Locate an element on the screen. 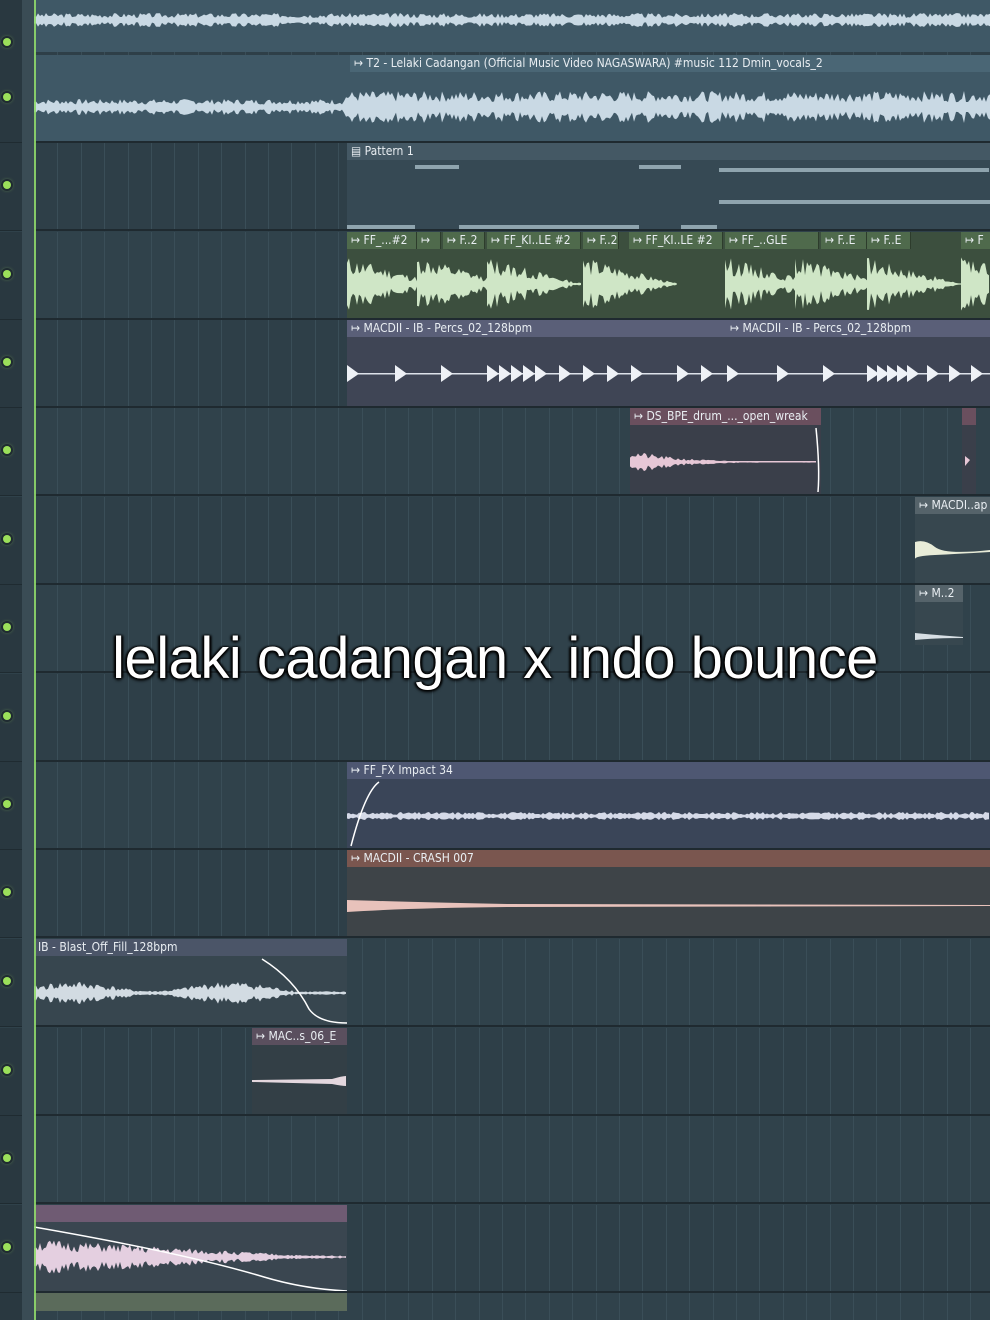 This screenshot has height=1320, width=990. waveform-vocals-top is located at coordinates (512, 20).